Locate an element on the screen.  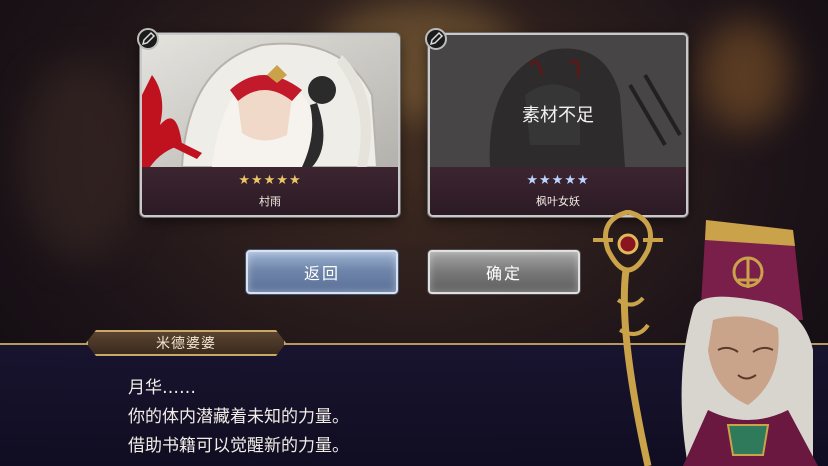
character-name: 村雨 is located at coordinates (270, 201).